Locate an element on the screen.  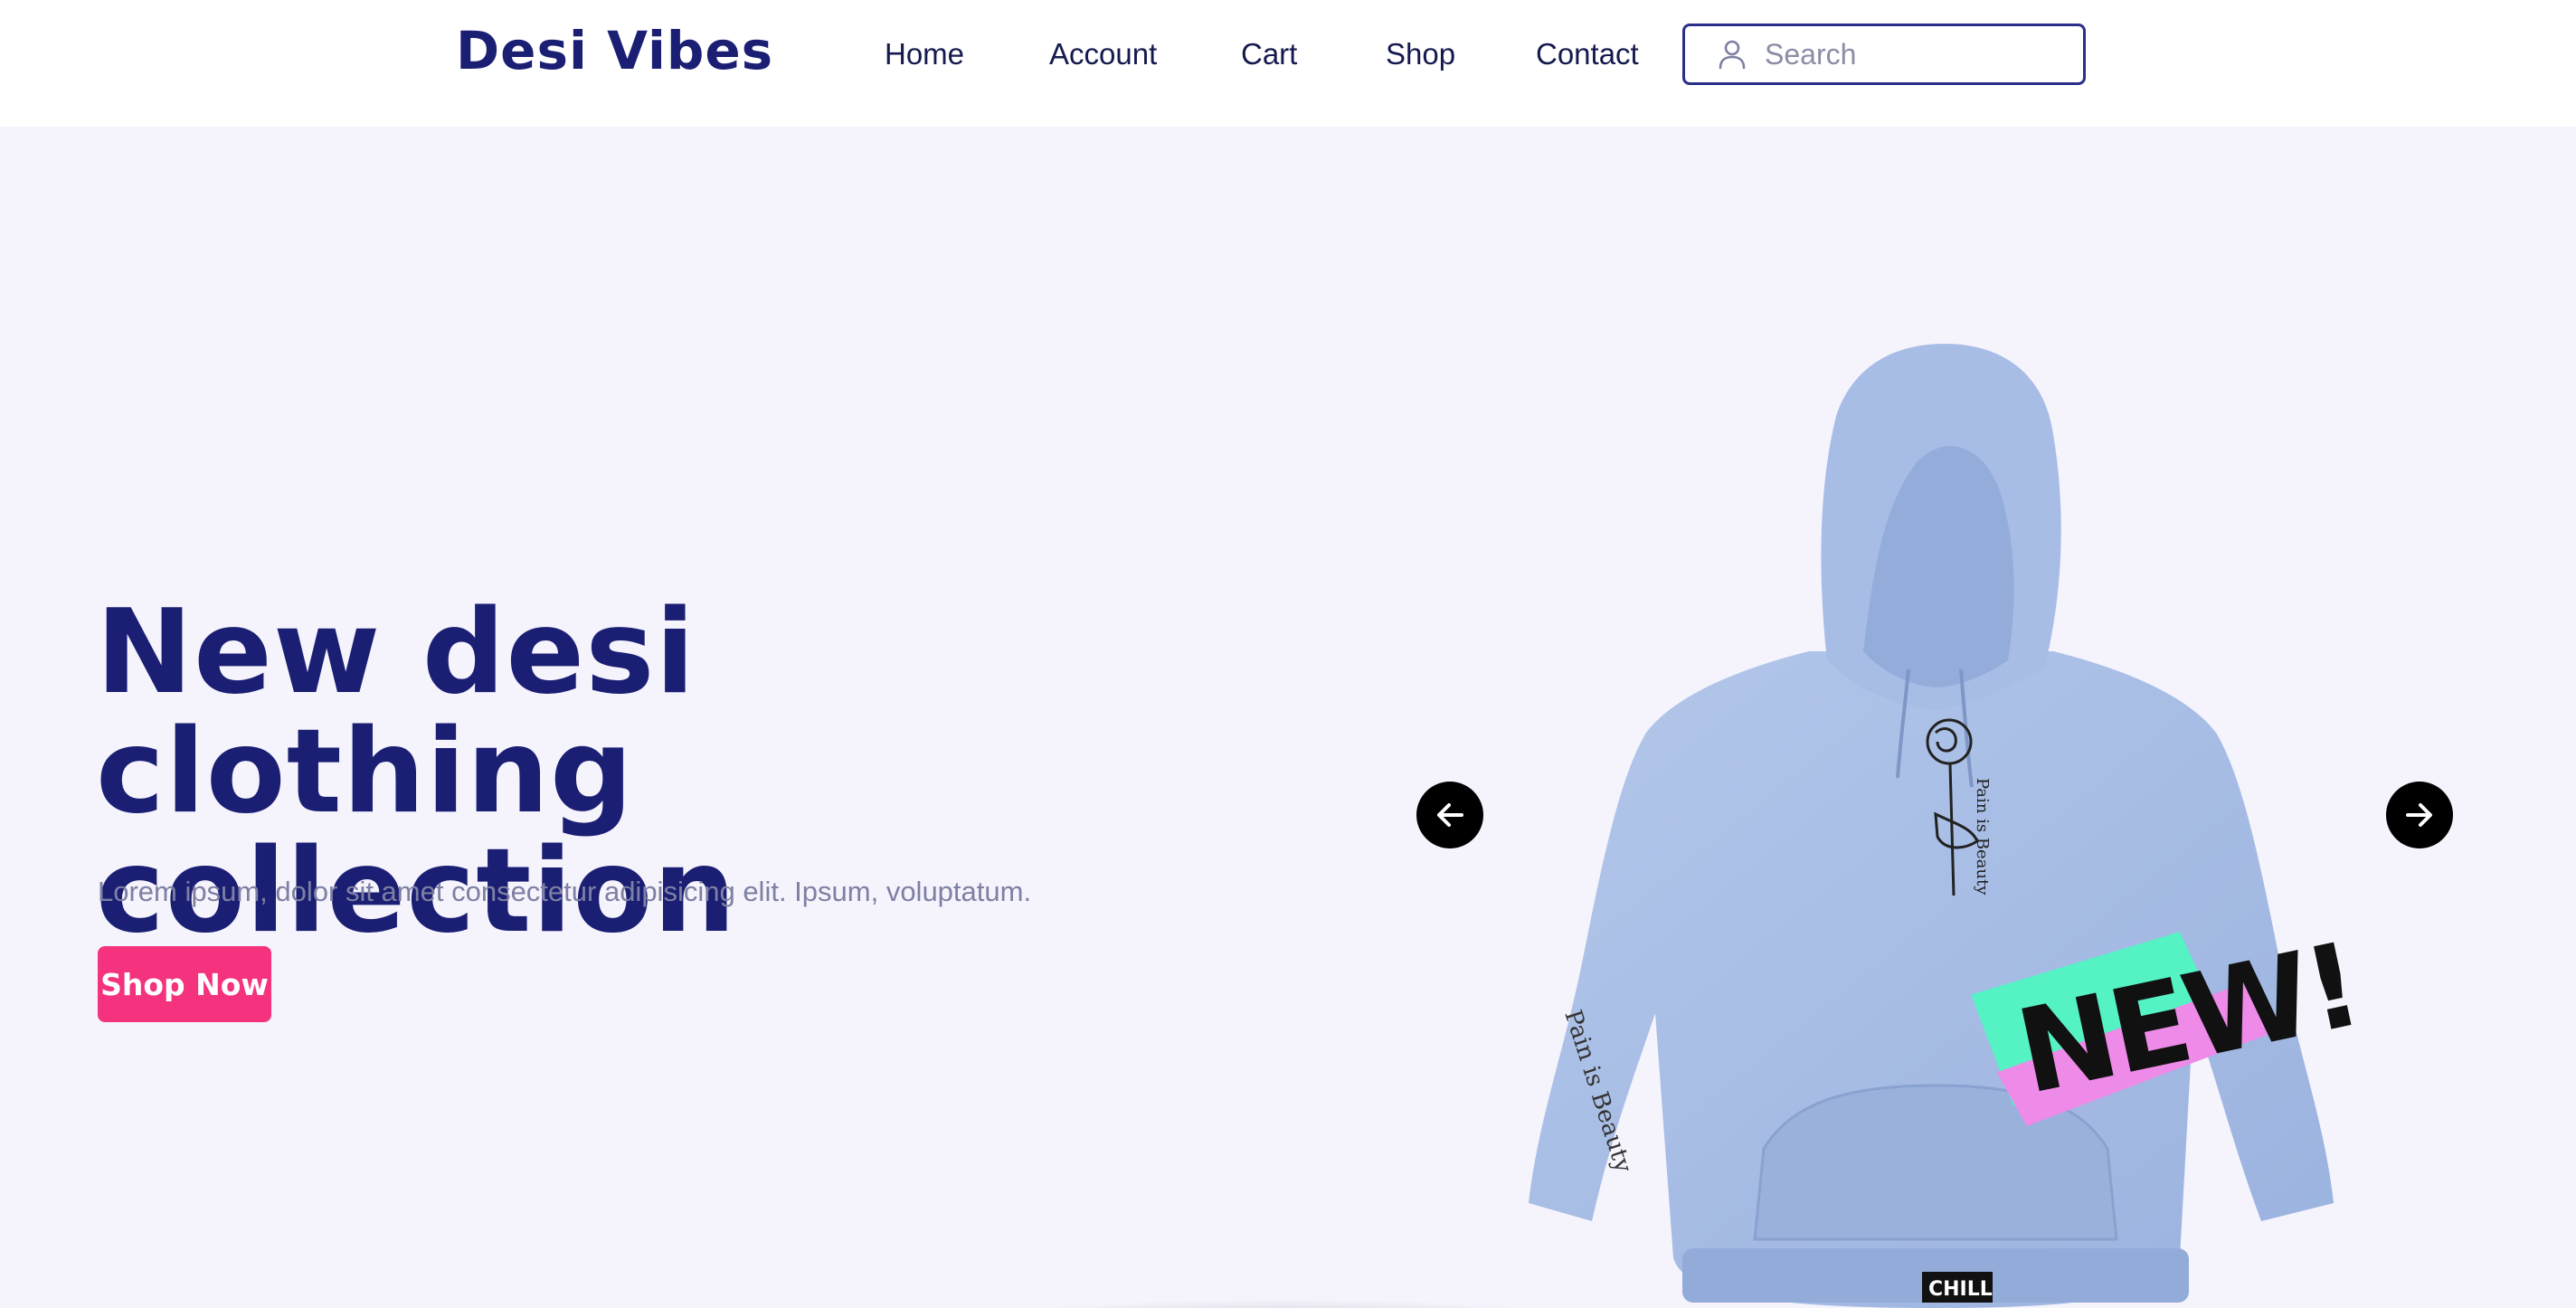
carousel-prev-button is located at coordinates (1450, 815).